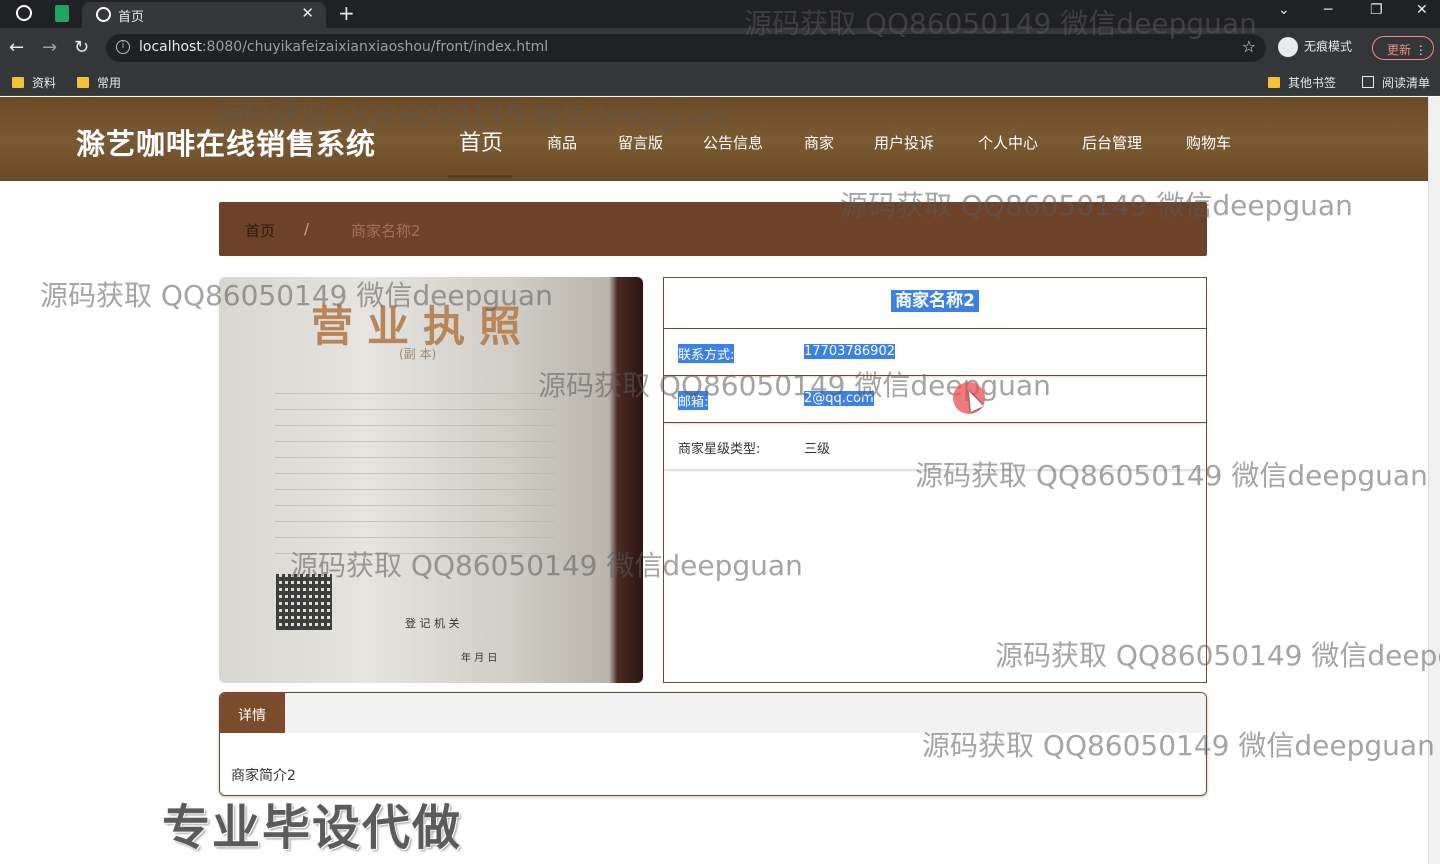 The width and height of the screenshot is (1440, 864). What do you see at coordinates (904, 142) in the screenshot?
I see `nav-complaints: 用户投诉` at bounding box center [904, 142].